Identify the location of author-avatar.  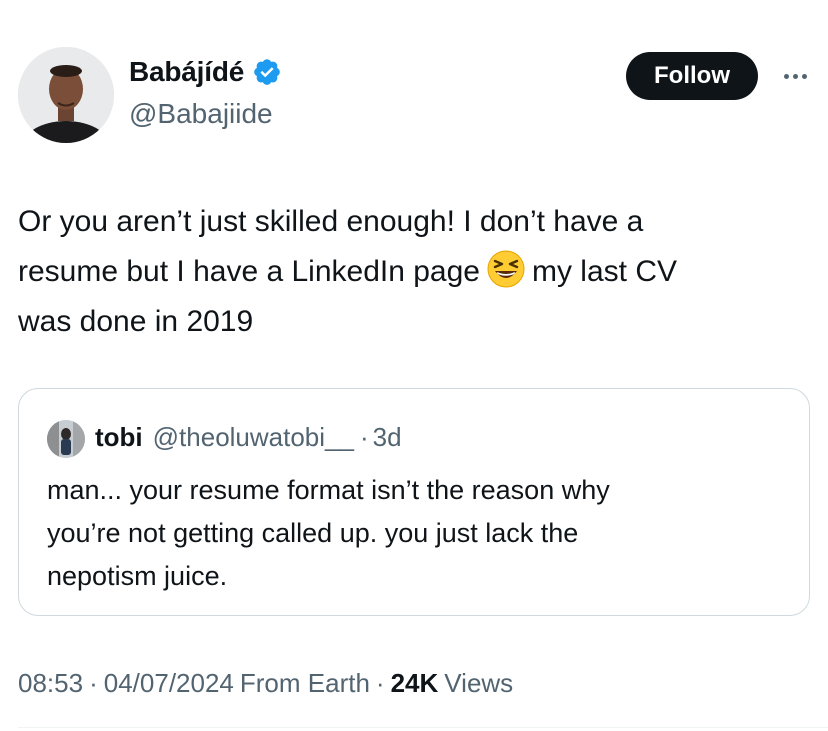
(66, 95).